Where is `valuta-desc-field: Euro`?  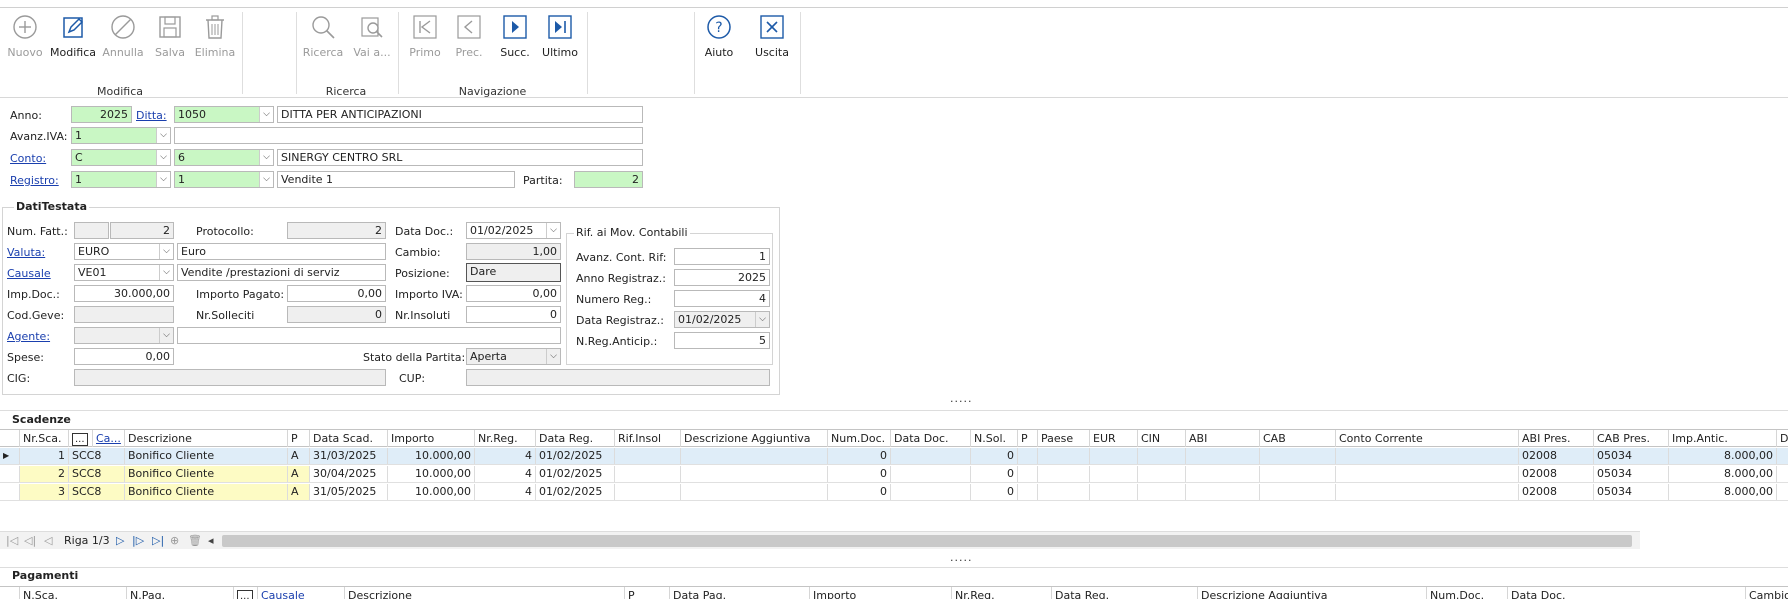 valuta-desc-field: Euro is located at coordinates (281, 251).